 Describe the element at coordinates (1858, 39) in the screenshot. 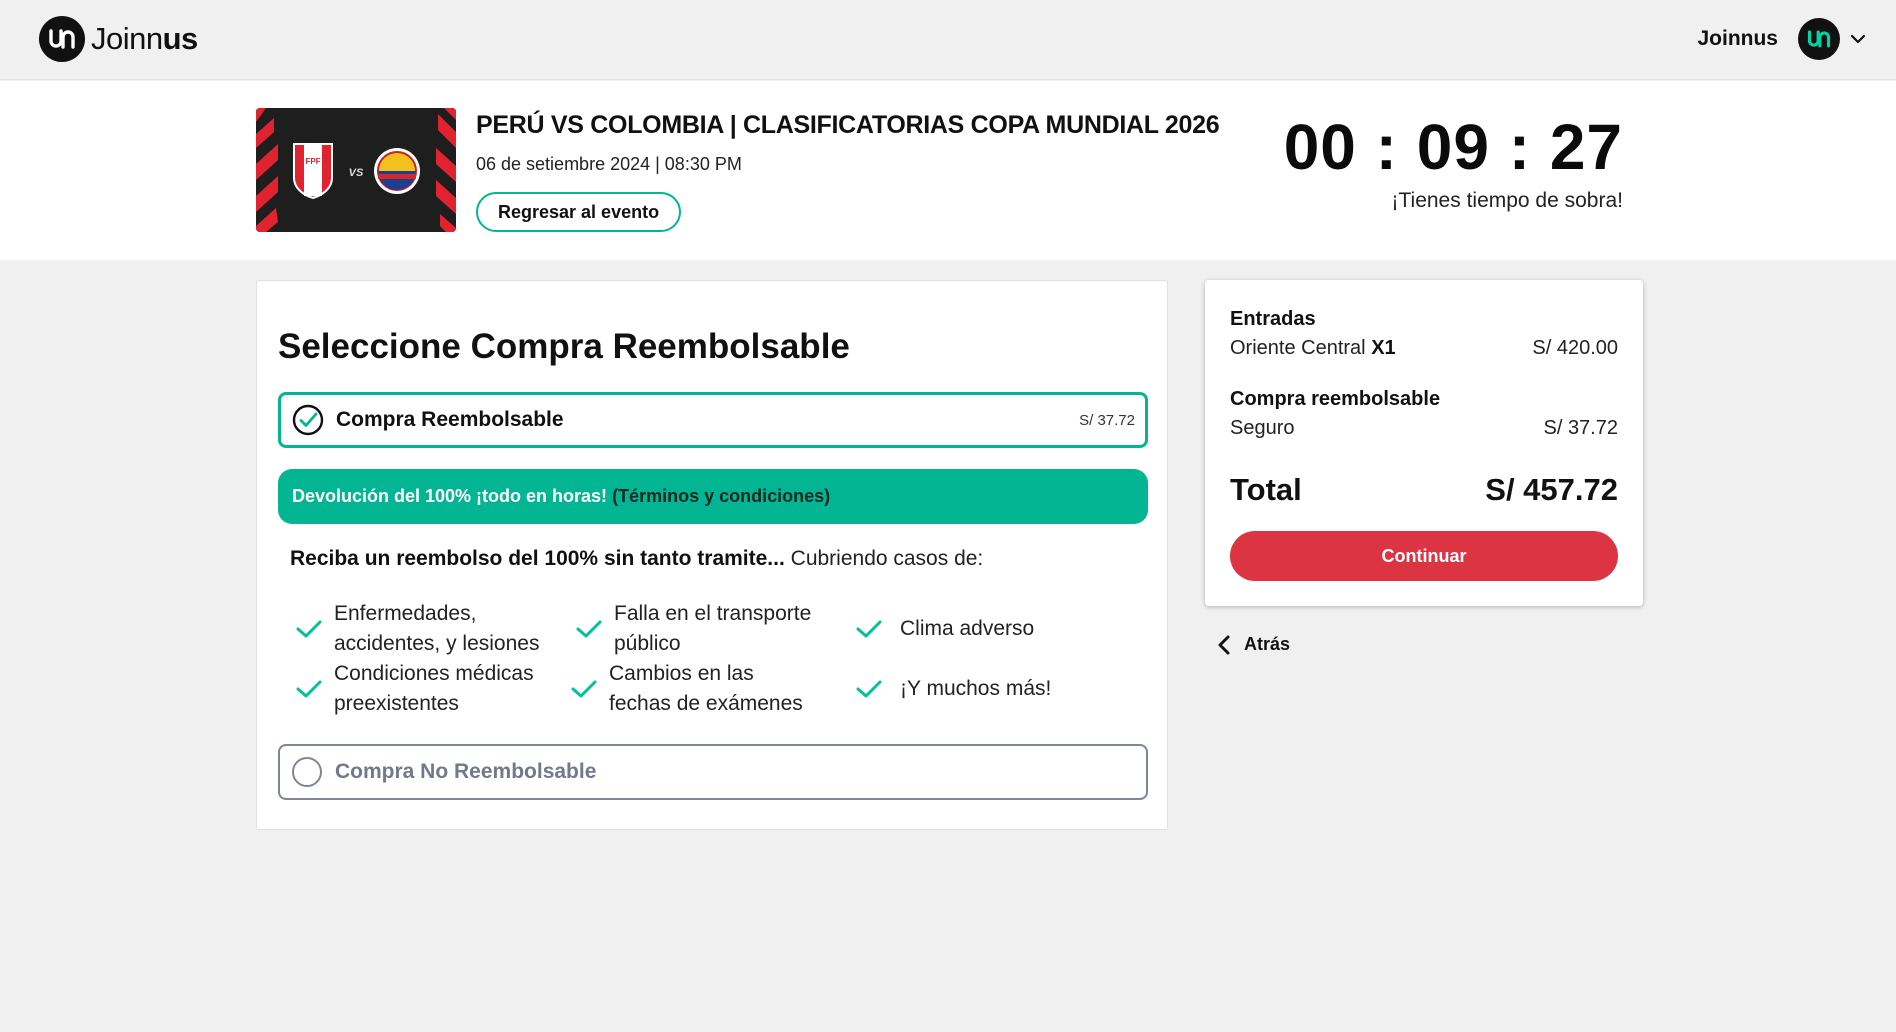

I see `chevron-down-icon` at that location.